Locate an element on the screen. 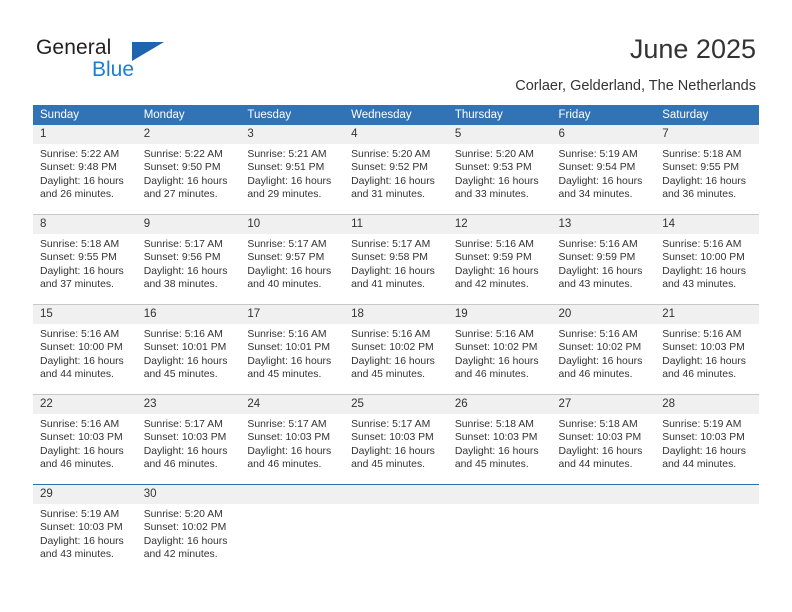 The image size is (792, 612). weekday-header-tuesday: Tuesday is located at coordinates (292, 115).